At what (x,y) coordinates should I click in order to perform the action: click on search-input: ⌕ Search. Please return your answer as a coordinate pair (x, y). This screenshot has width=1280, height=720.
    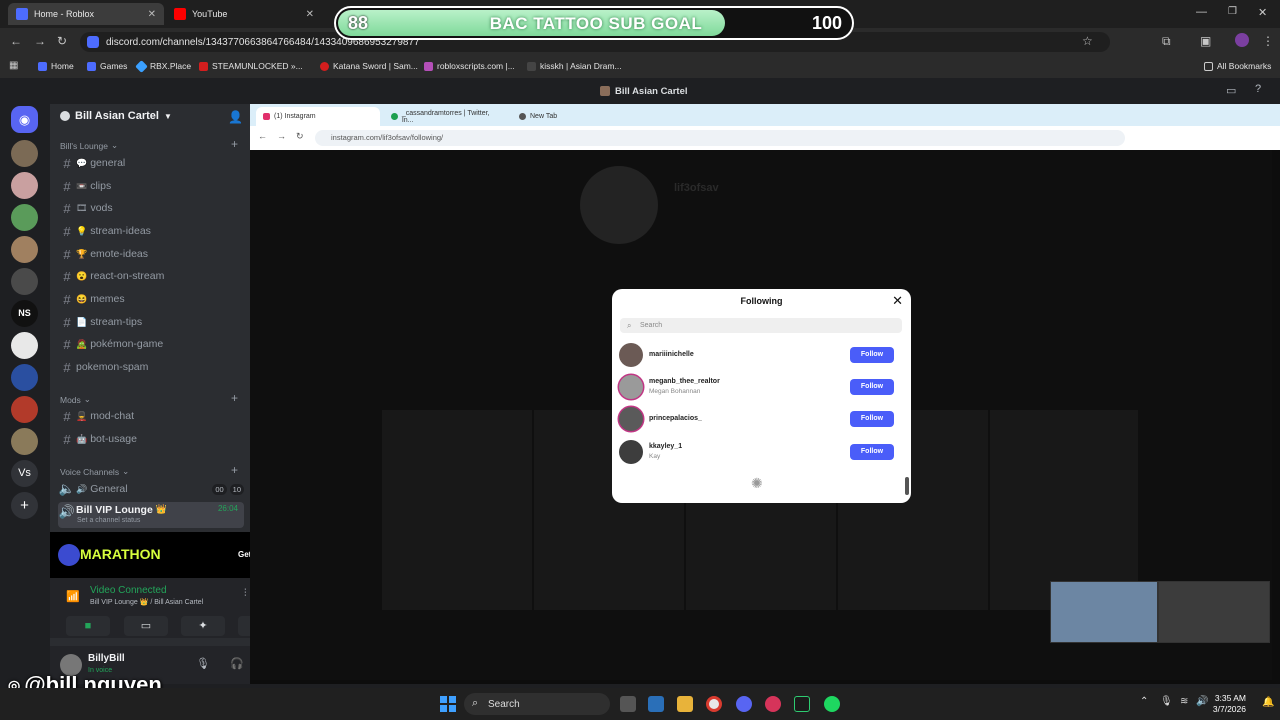
    Looking at the image, I should click on (761, 325).